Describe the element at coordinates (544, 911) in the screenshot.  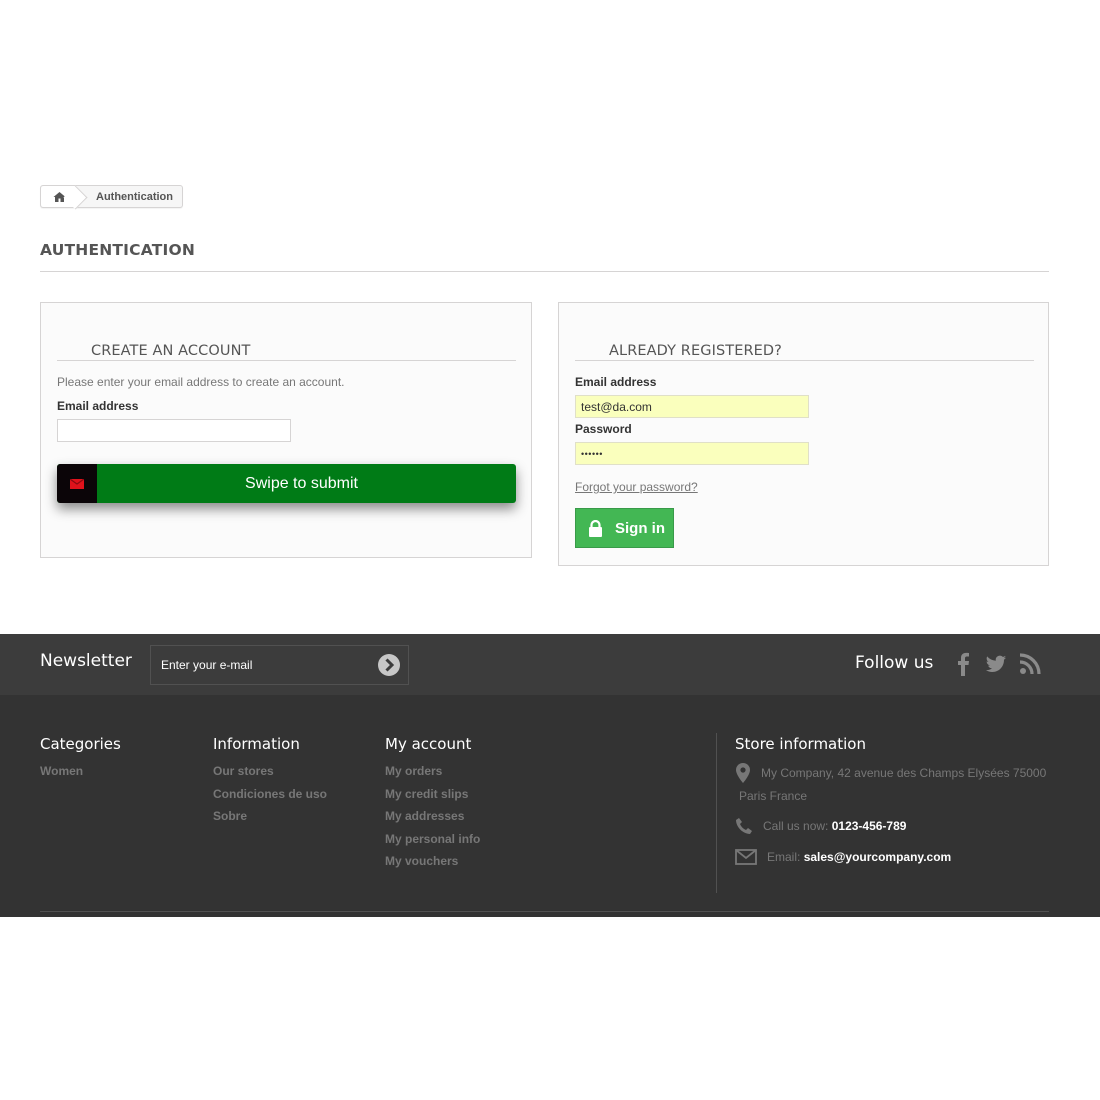
I see `footer-divider` at that location.